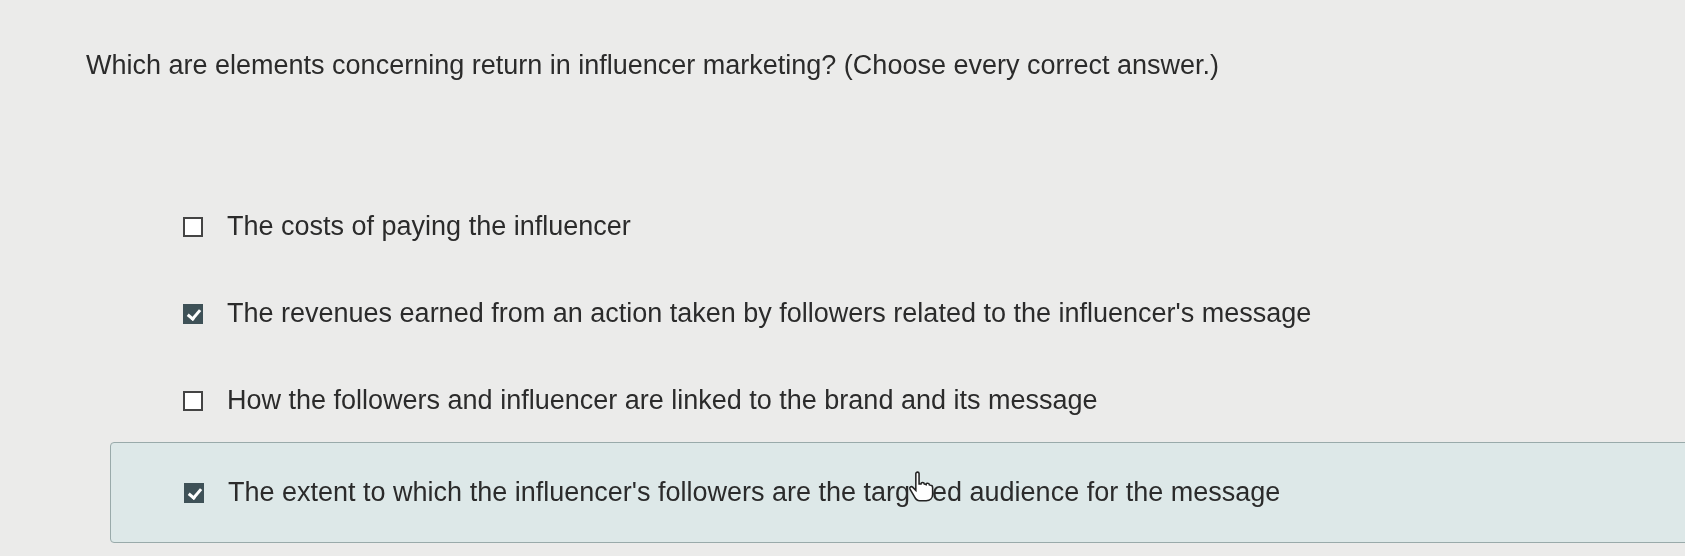 This screenshot has height=556, width=1685. What do you see at coordinates (769, 313) in the screenshot?
I see `option-label: The revenues earned from an action taken by followers related to the influencer's message` at bounding box center [769, 313].